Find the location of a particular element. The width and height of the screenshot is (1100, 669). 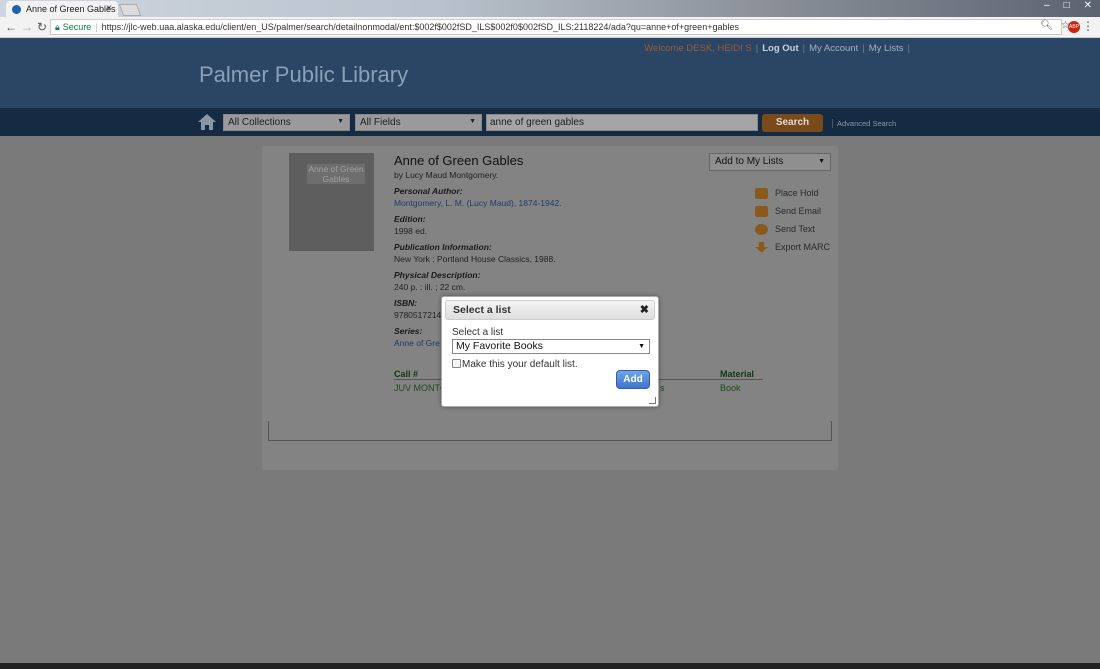

send-text-action: Send Text is located at coordinates (792, 229).